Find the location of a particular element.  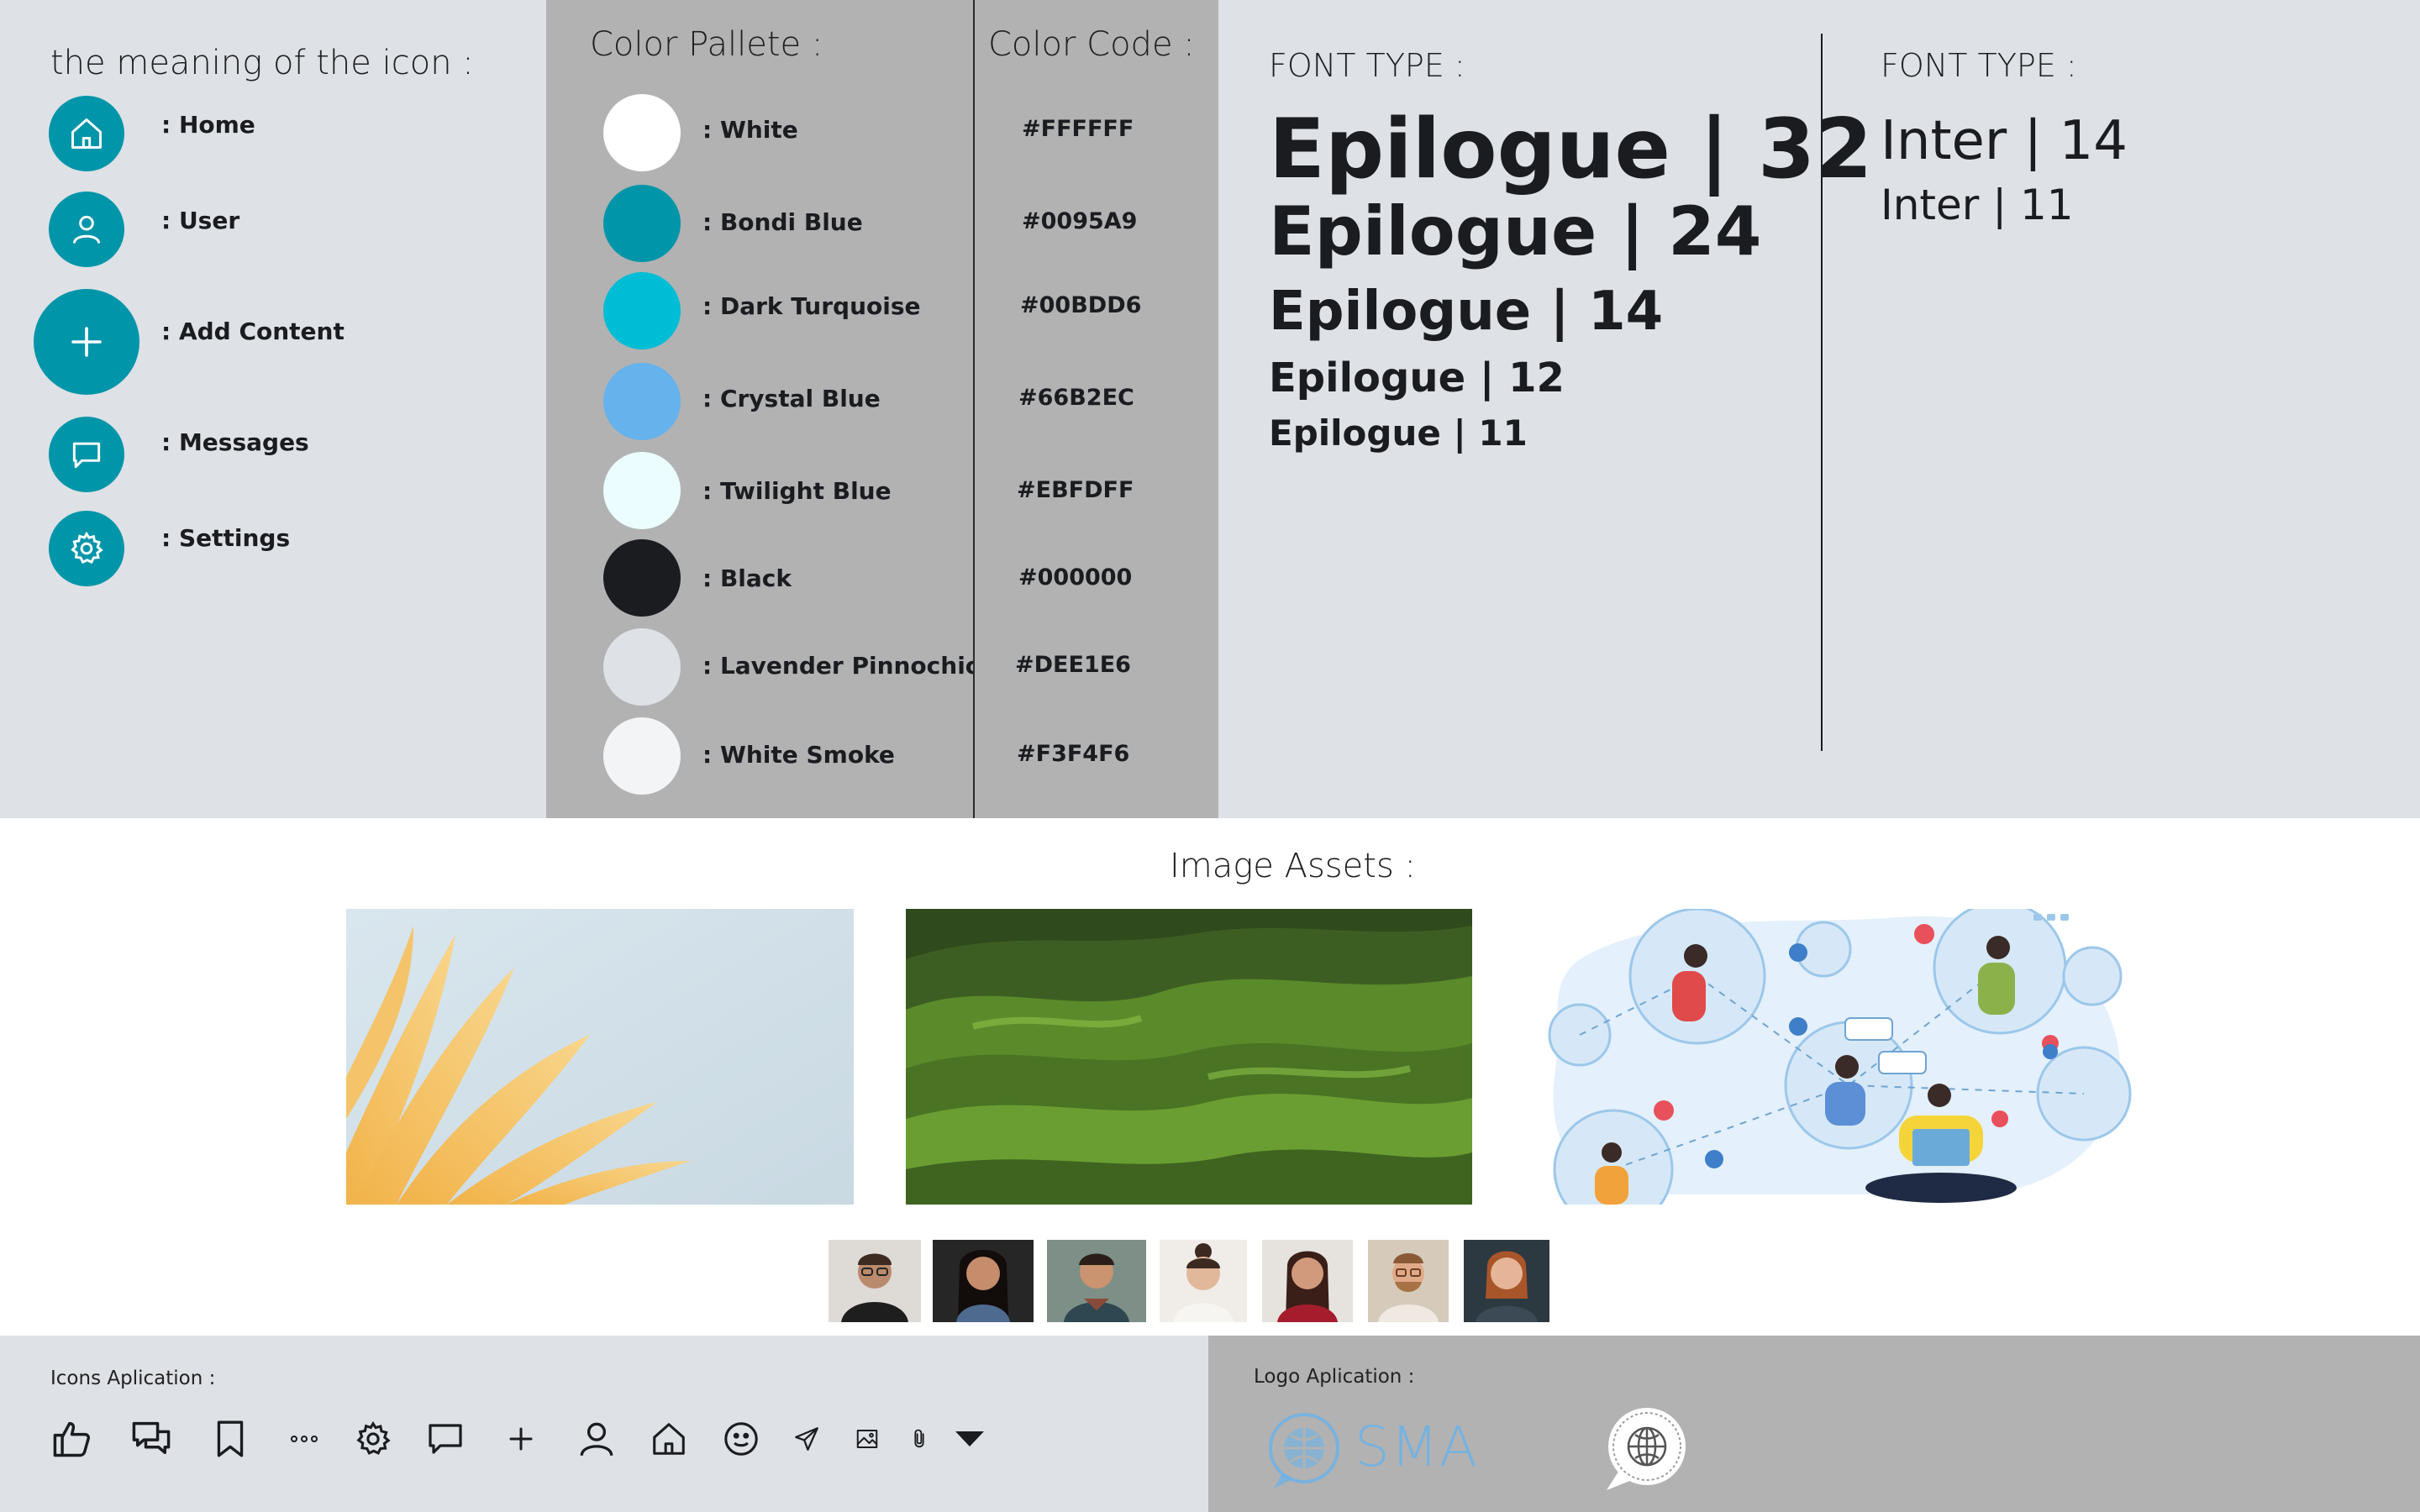

meaning-row-user: : User is located at coordinates (273, 238).